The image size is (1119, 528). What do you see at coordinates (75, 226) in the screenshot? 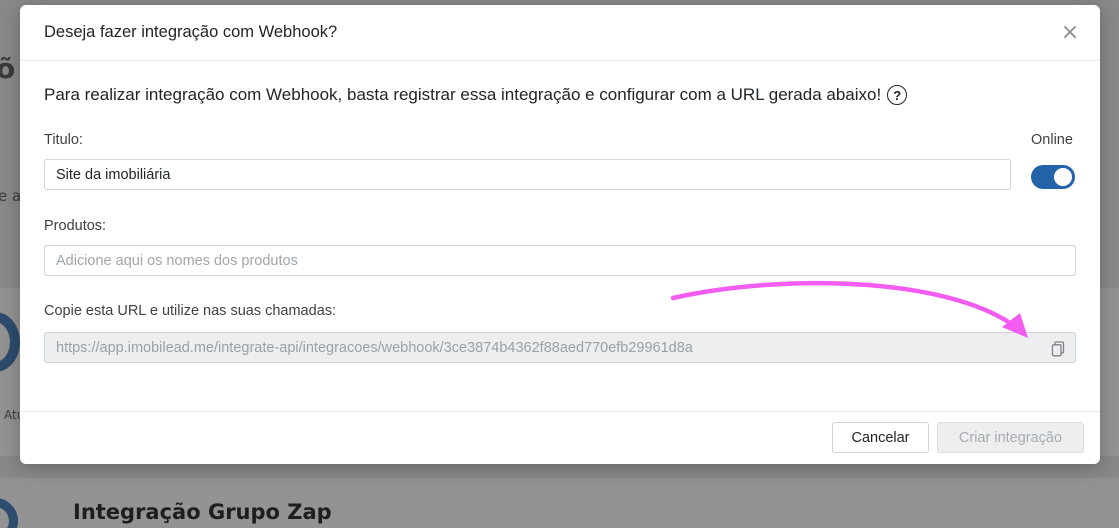
I see `products-label: Produtos:` at bounding box center [75, 226].